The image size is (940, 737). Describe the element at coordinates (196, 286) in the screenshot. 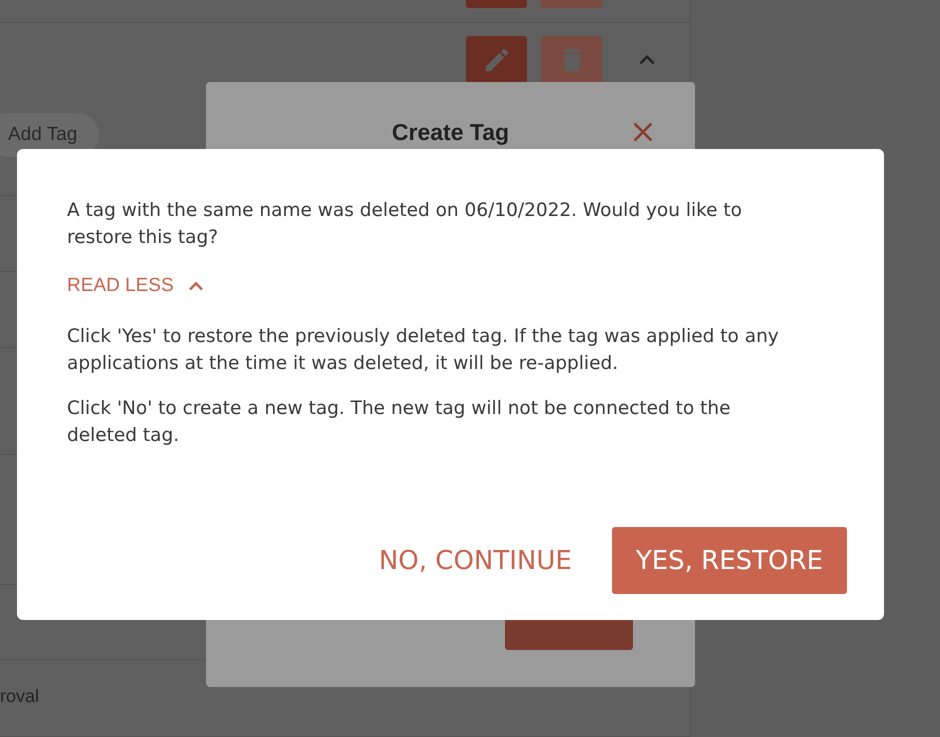

I see `chevron-up-icon` at that location.